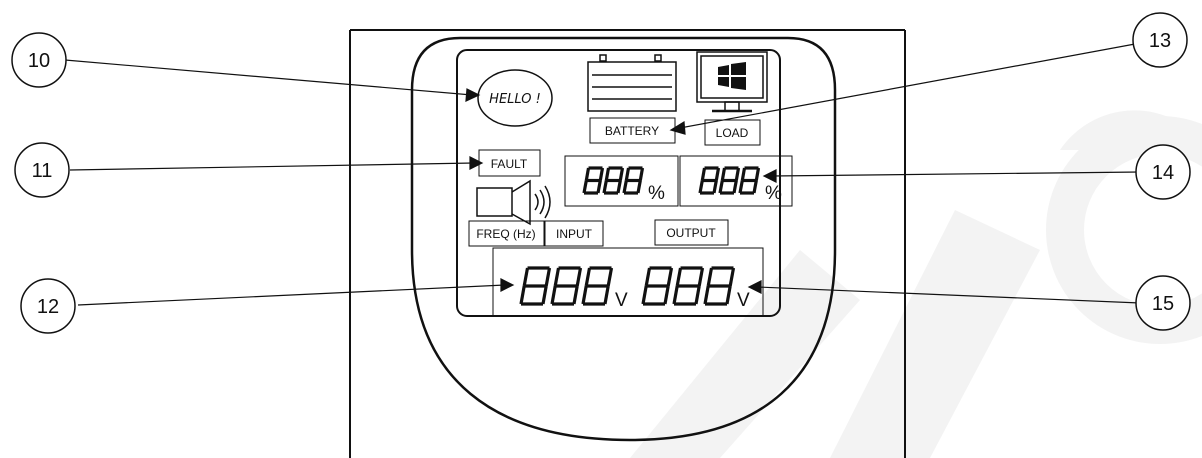 The image size is (1202, 458). I want to click on input-label: INPUT, so click(574, 233).